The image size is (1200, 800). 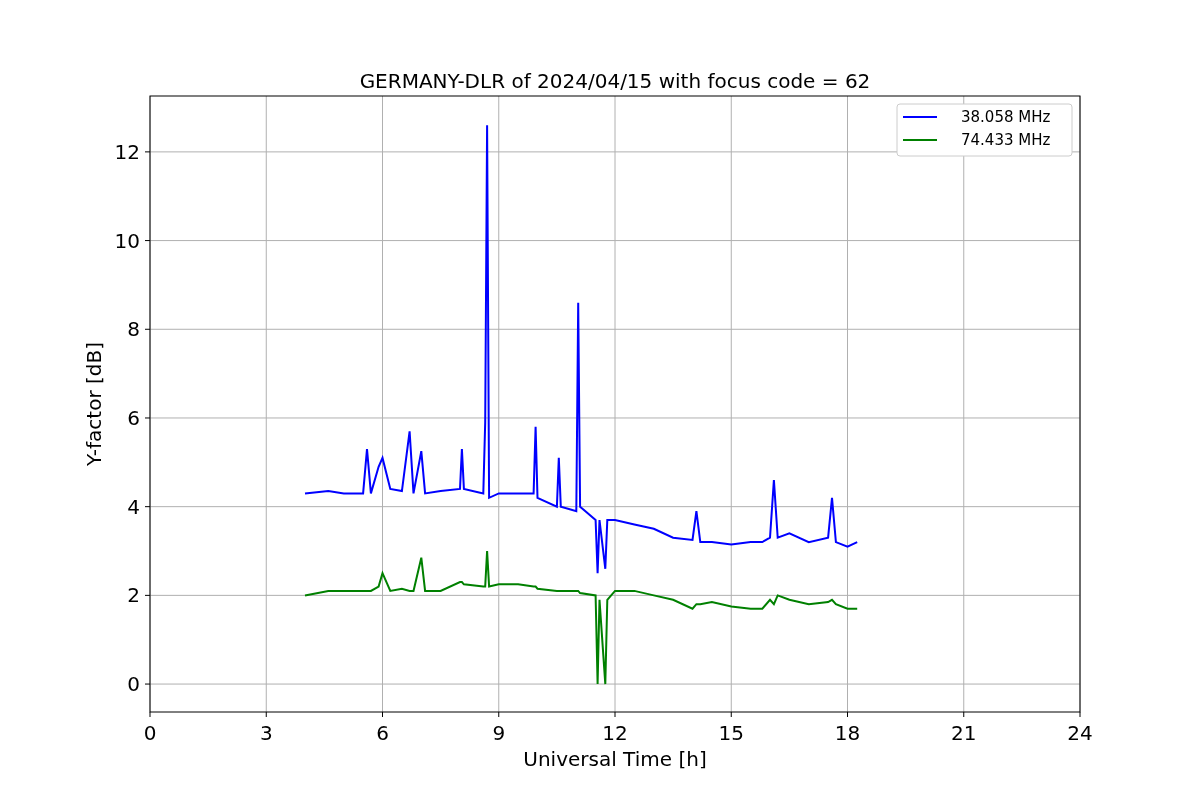 What do you see at coordinates (382, 733) in the screenshot?
I see `x-tick-label: 6` at bounding box center [382, 733].